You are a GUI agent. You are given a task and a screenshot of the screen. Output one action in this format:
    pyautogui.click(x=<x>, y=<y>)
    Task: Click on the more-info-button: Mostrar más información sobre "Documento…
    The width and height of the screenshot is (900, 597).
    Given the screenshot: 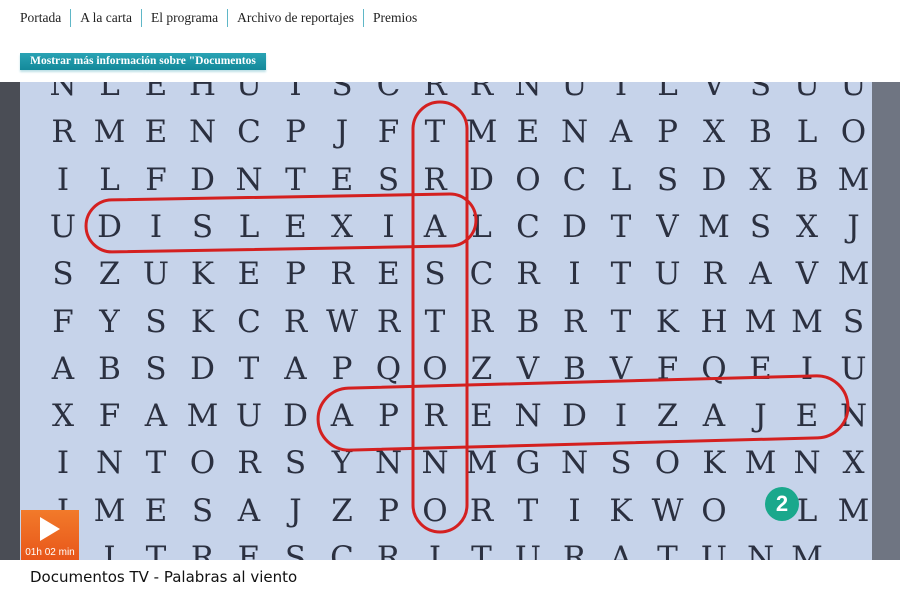 What is the action you would take?
    pyautogui.click(x=143, y=68)
    